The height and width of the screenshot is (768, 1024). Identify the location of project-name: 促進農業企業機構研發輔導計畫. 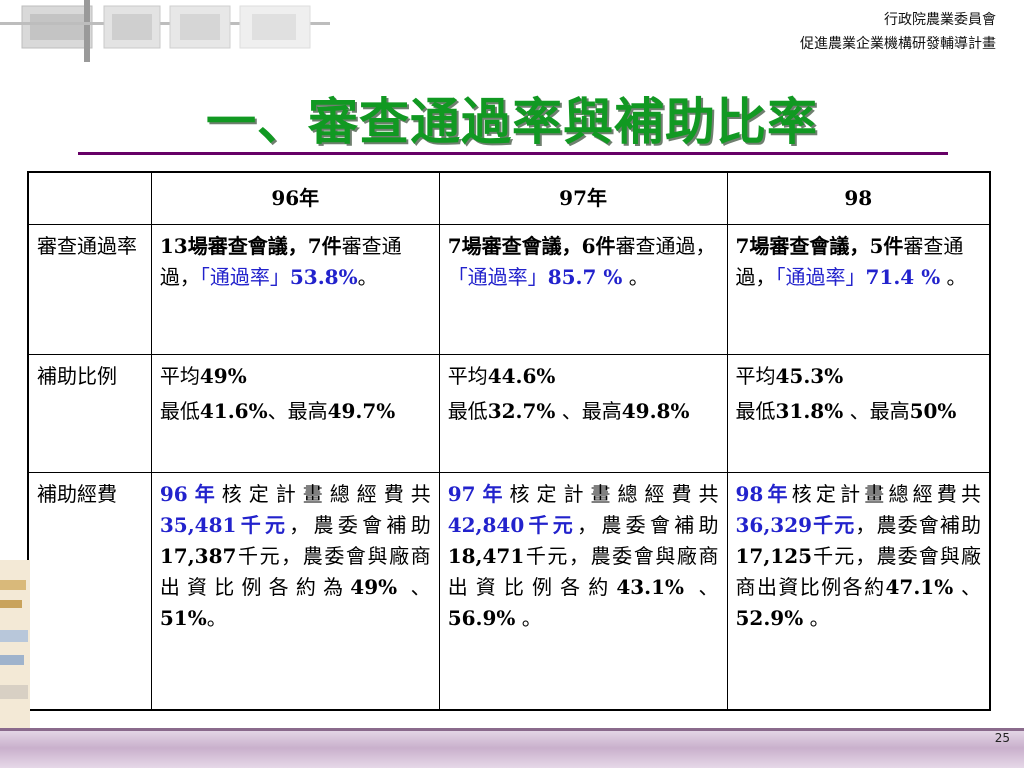
(898, 44).